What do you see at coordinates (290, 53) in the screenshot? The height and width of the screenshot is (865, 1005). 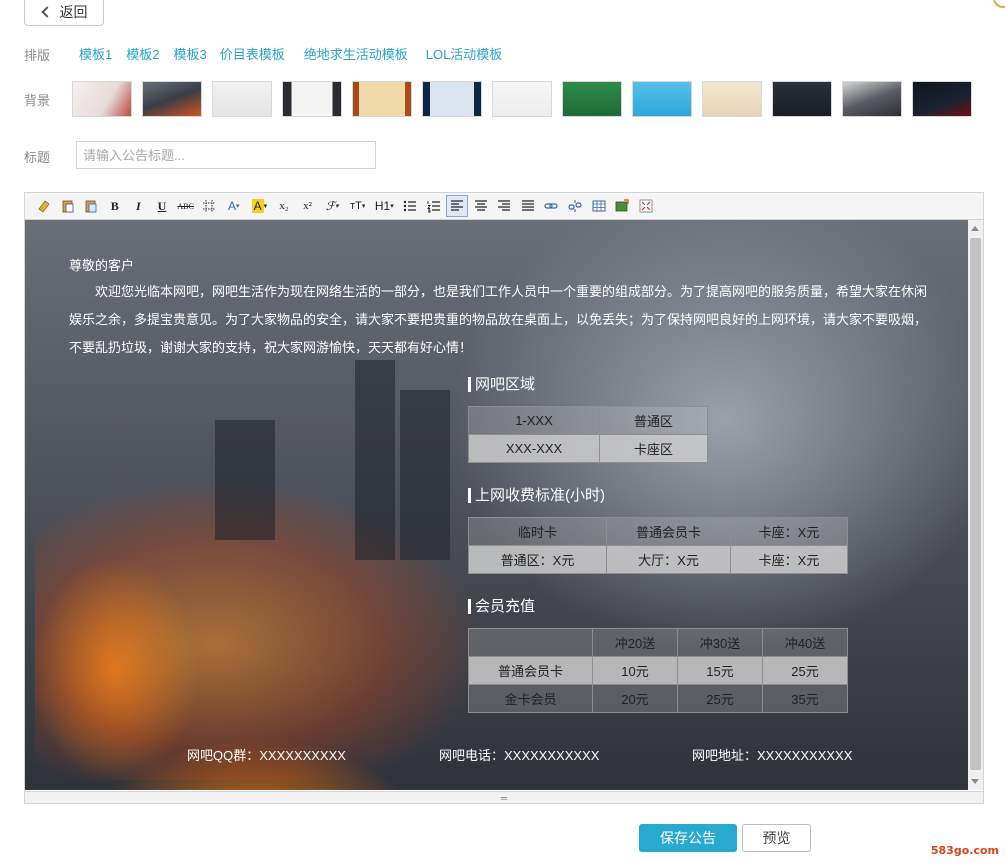 I see `template-links: 模板1 模板2 模板3 价目表模板 绝地求生活动模板 LOL活动模板` at bounding box center [290, 53].